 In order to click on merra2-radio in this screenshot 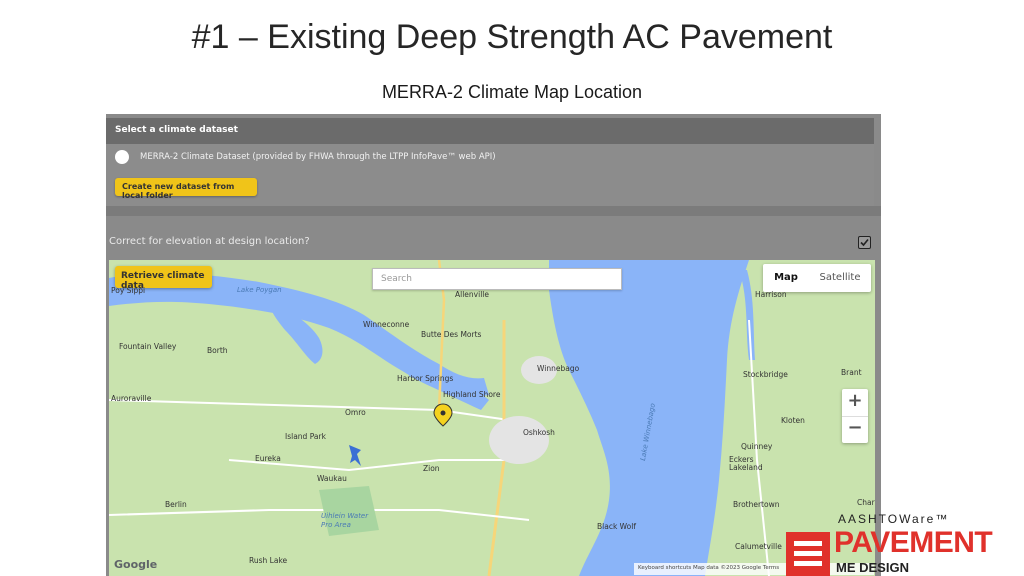, I will do `click(122, 157)`.